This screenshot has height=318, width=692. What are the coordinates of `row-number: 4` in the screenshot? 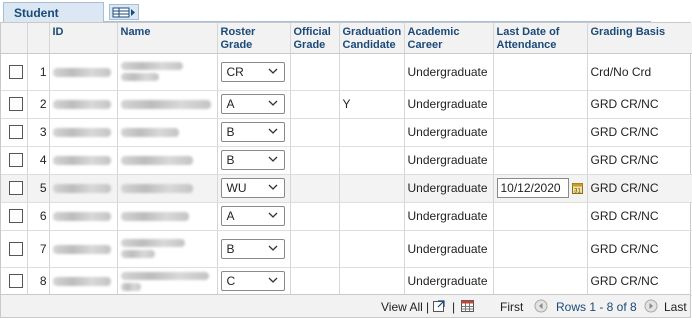 It's located at (38, 160).